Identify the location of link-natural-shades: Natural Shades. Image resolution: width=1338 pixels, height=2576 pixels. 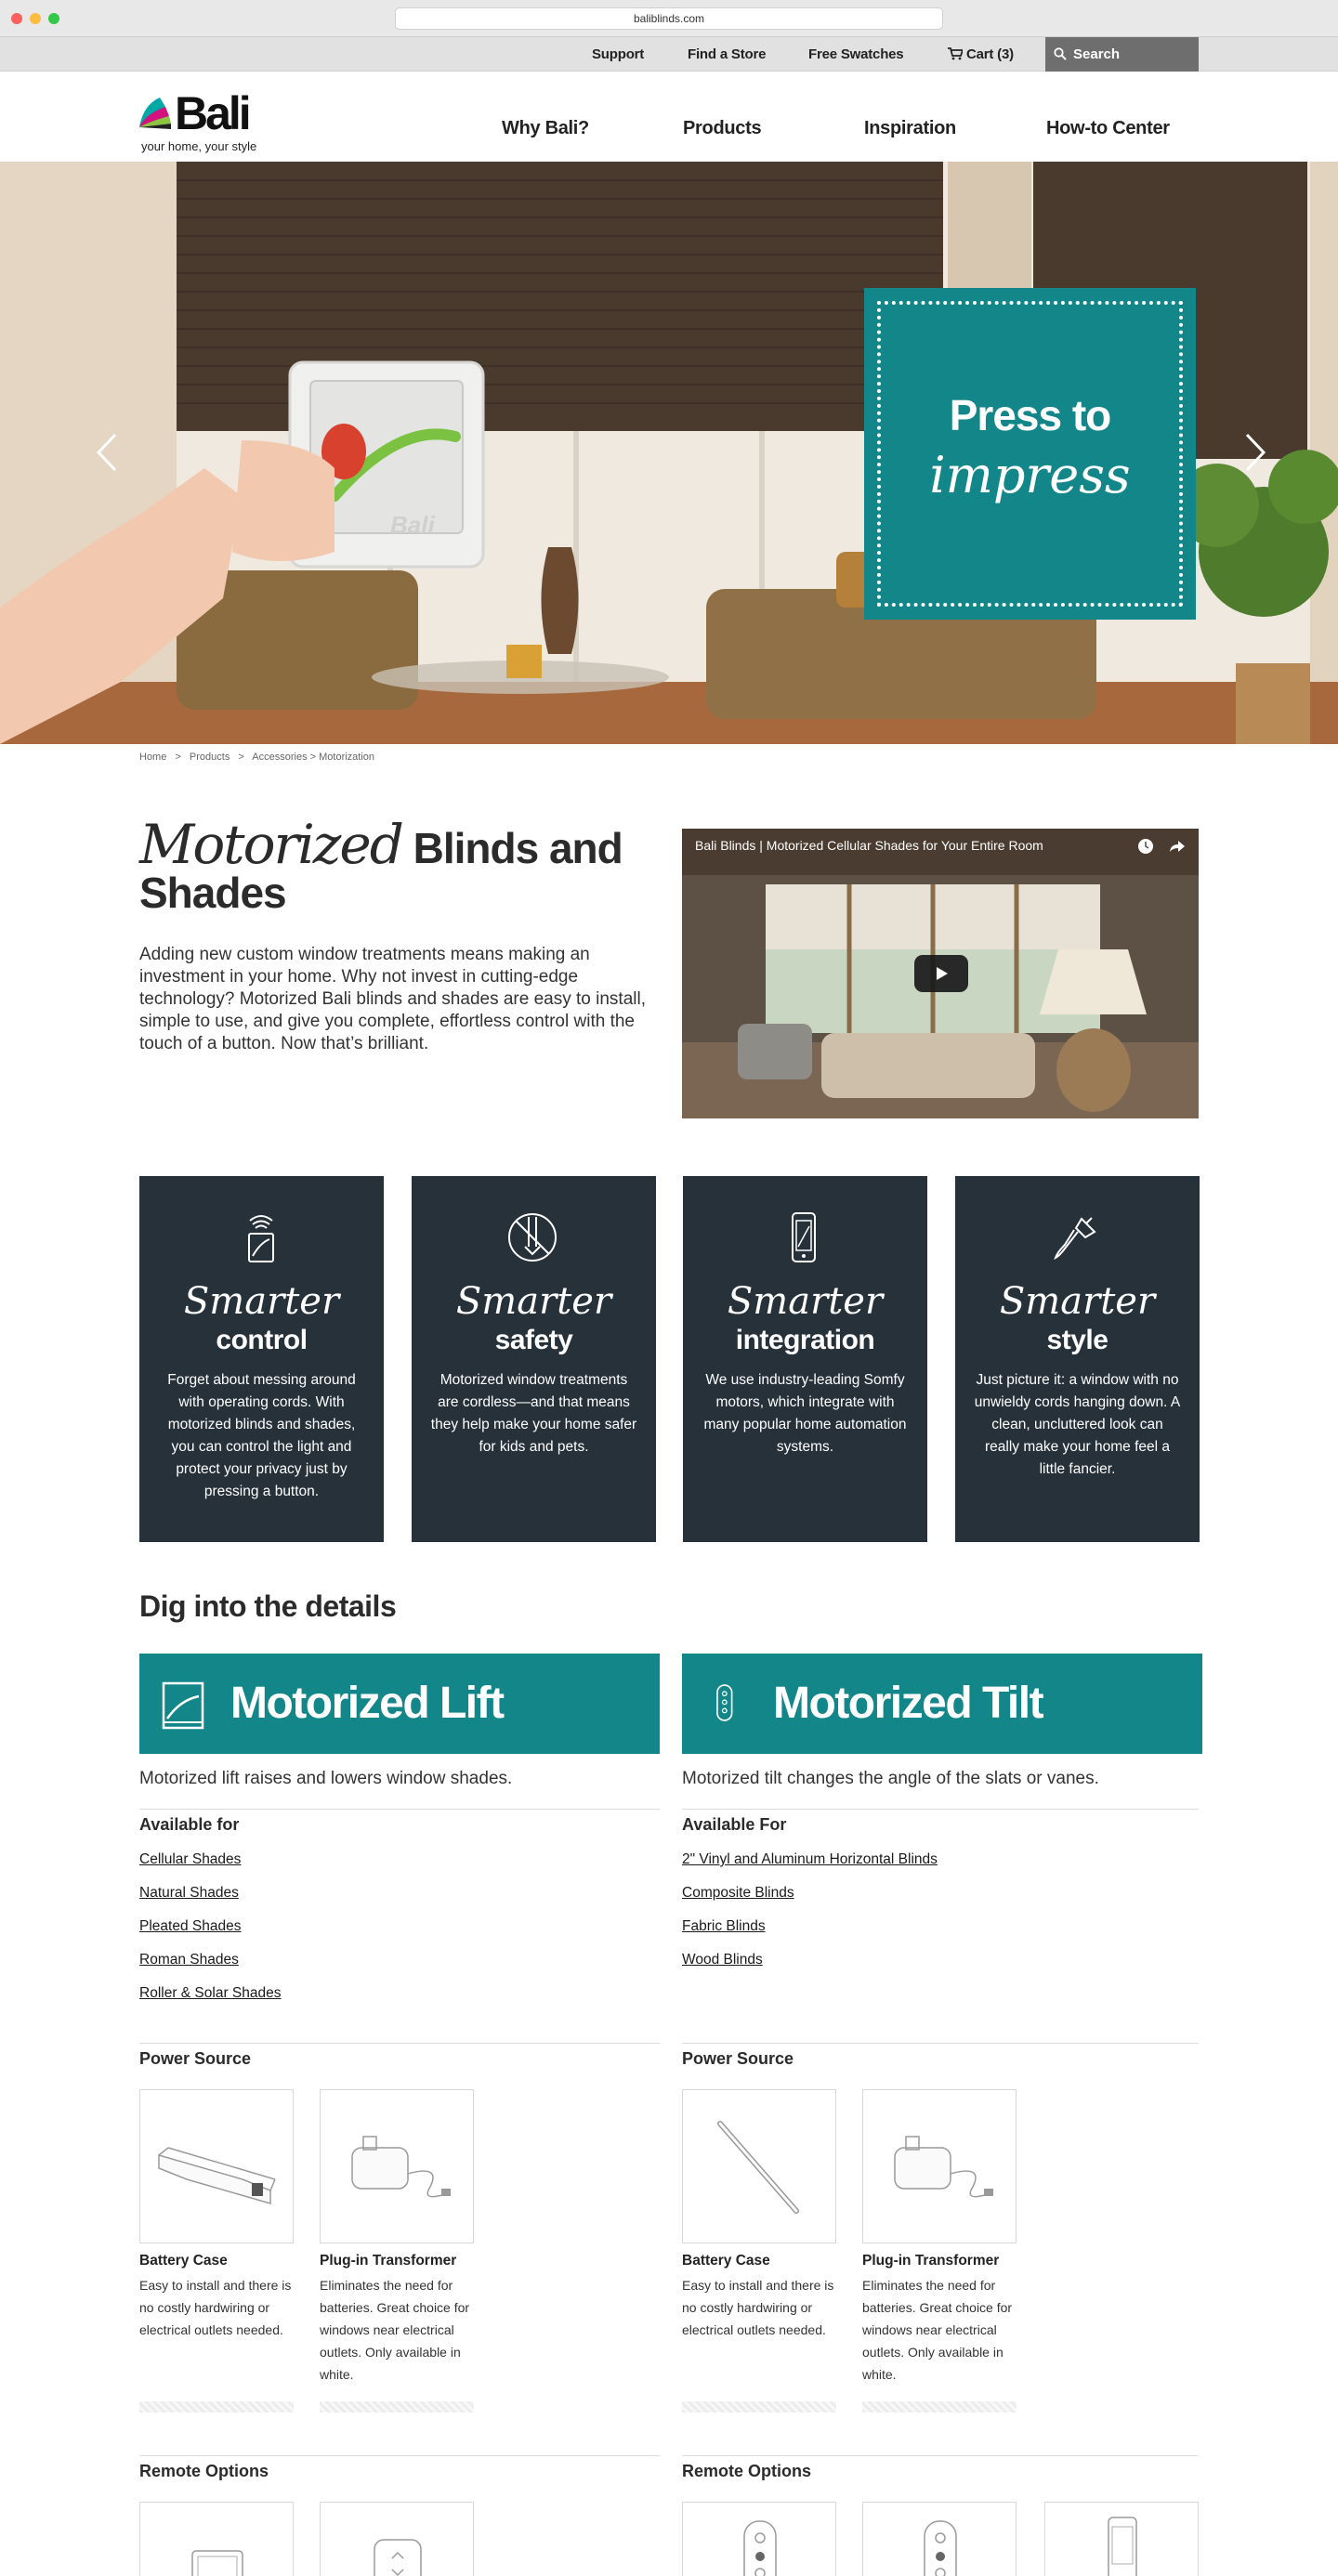
(189, 1894).